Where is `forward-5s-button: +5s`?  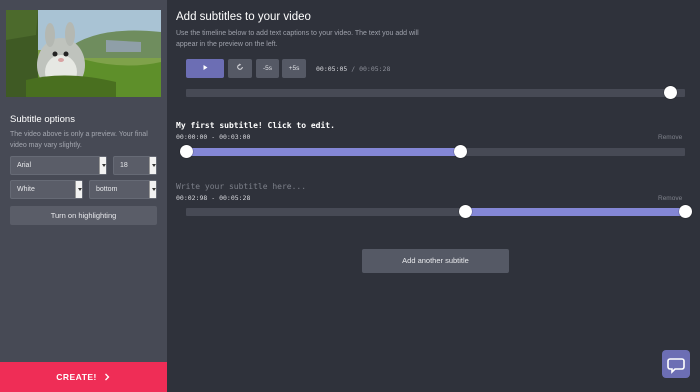 forward-5s-button: +5s is located at coordinates (294, 68).